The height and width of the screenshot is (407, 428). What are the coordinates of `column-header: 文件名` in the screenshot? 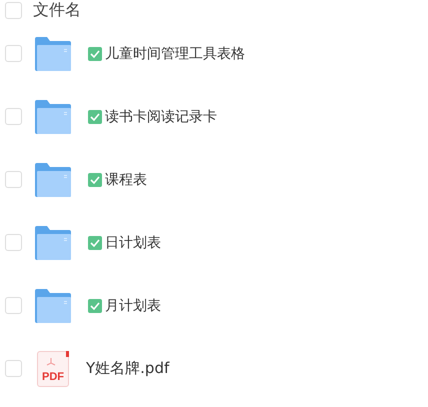 It's located at (57, 10).